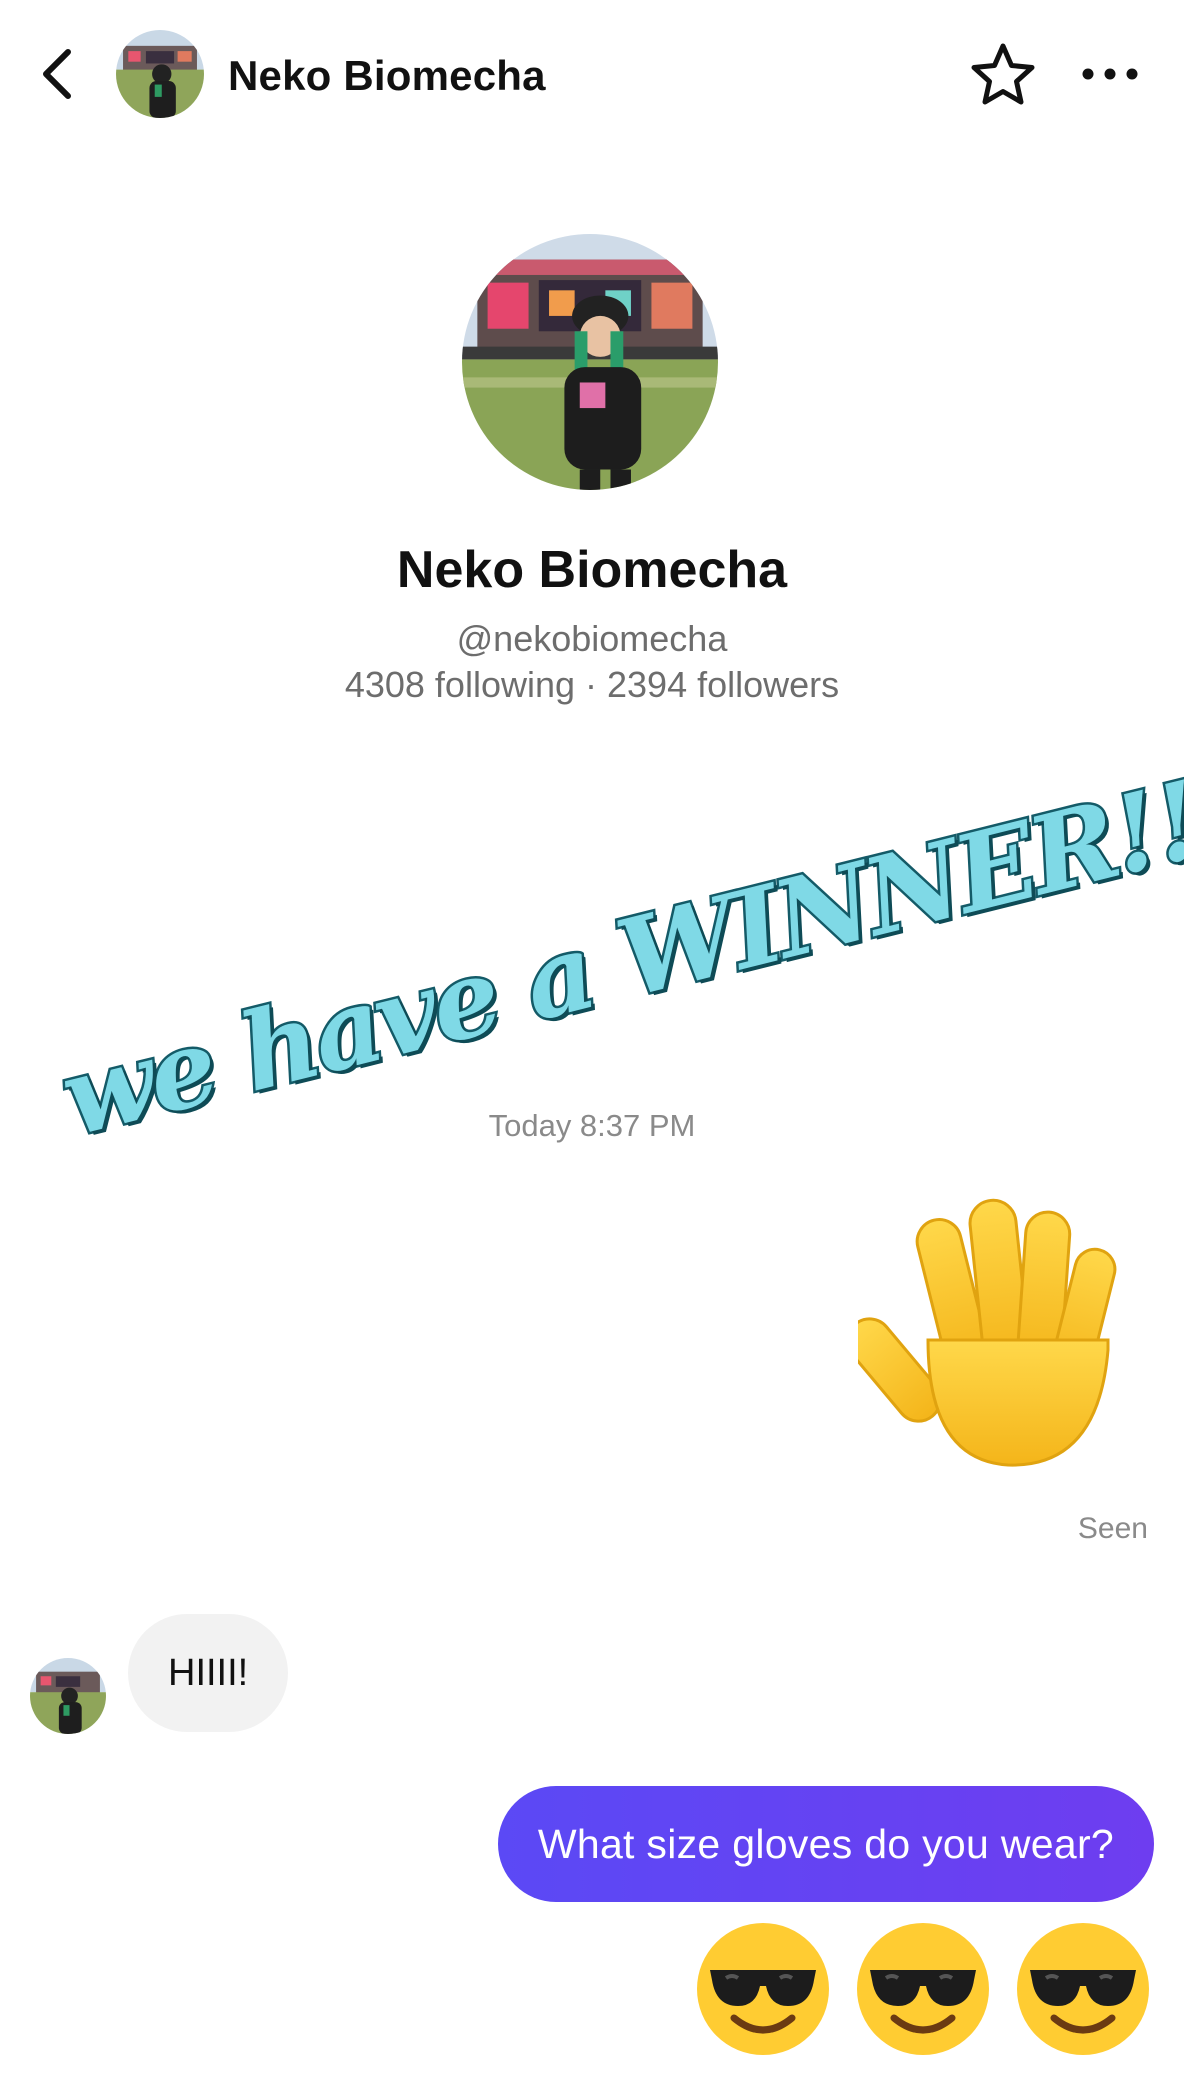  Describe the element at coordinates (387, 76) in the screenshot. I see `header-username: Neko Biomecha` at that location.